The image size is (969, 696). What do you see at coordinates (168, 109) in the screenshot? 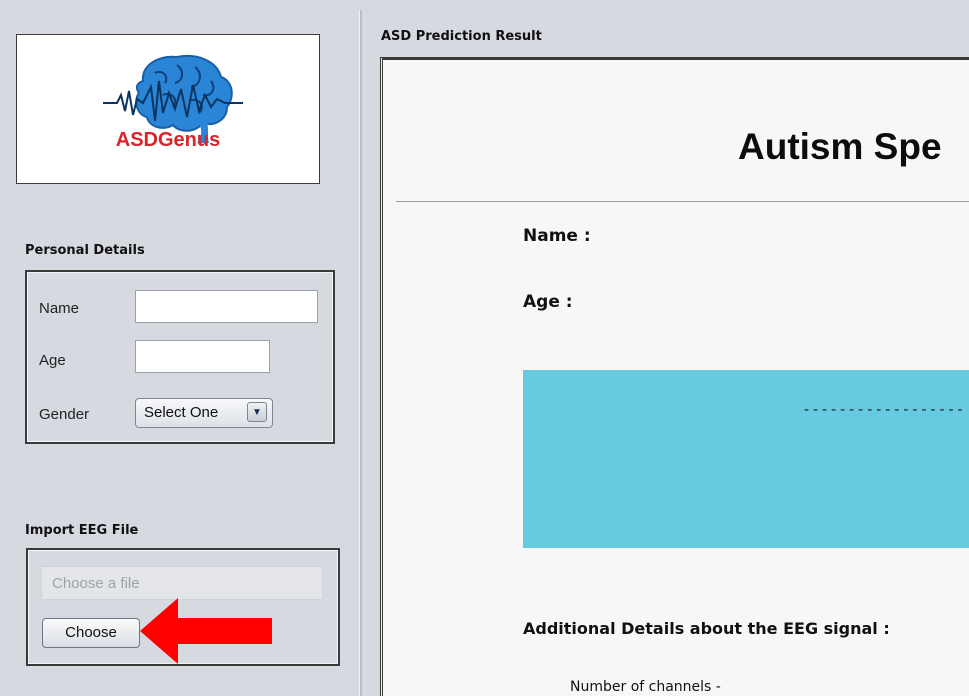
I see `logo-box: ASDGenus` at bounding box center [168, 109].